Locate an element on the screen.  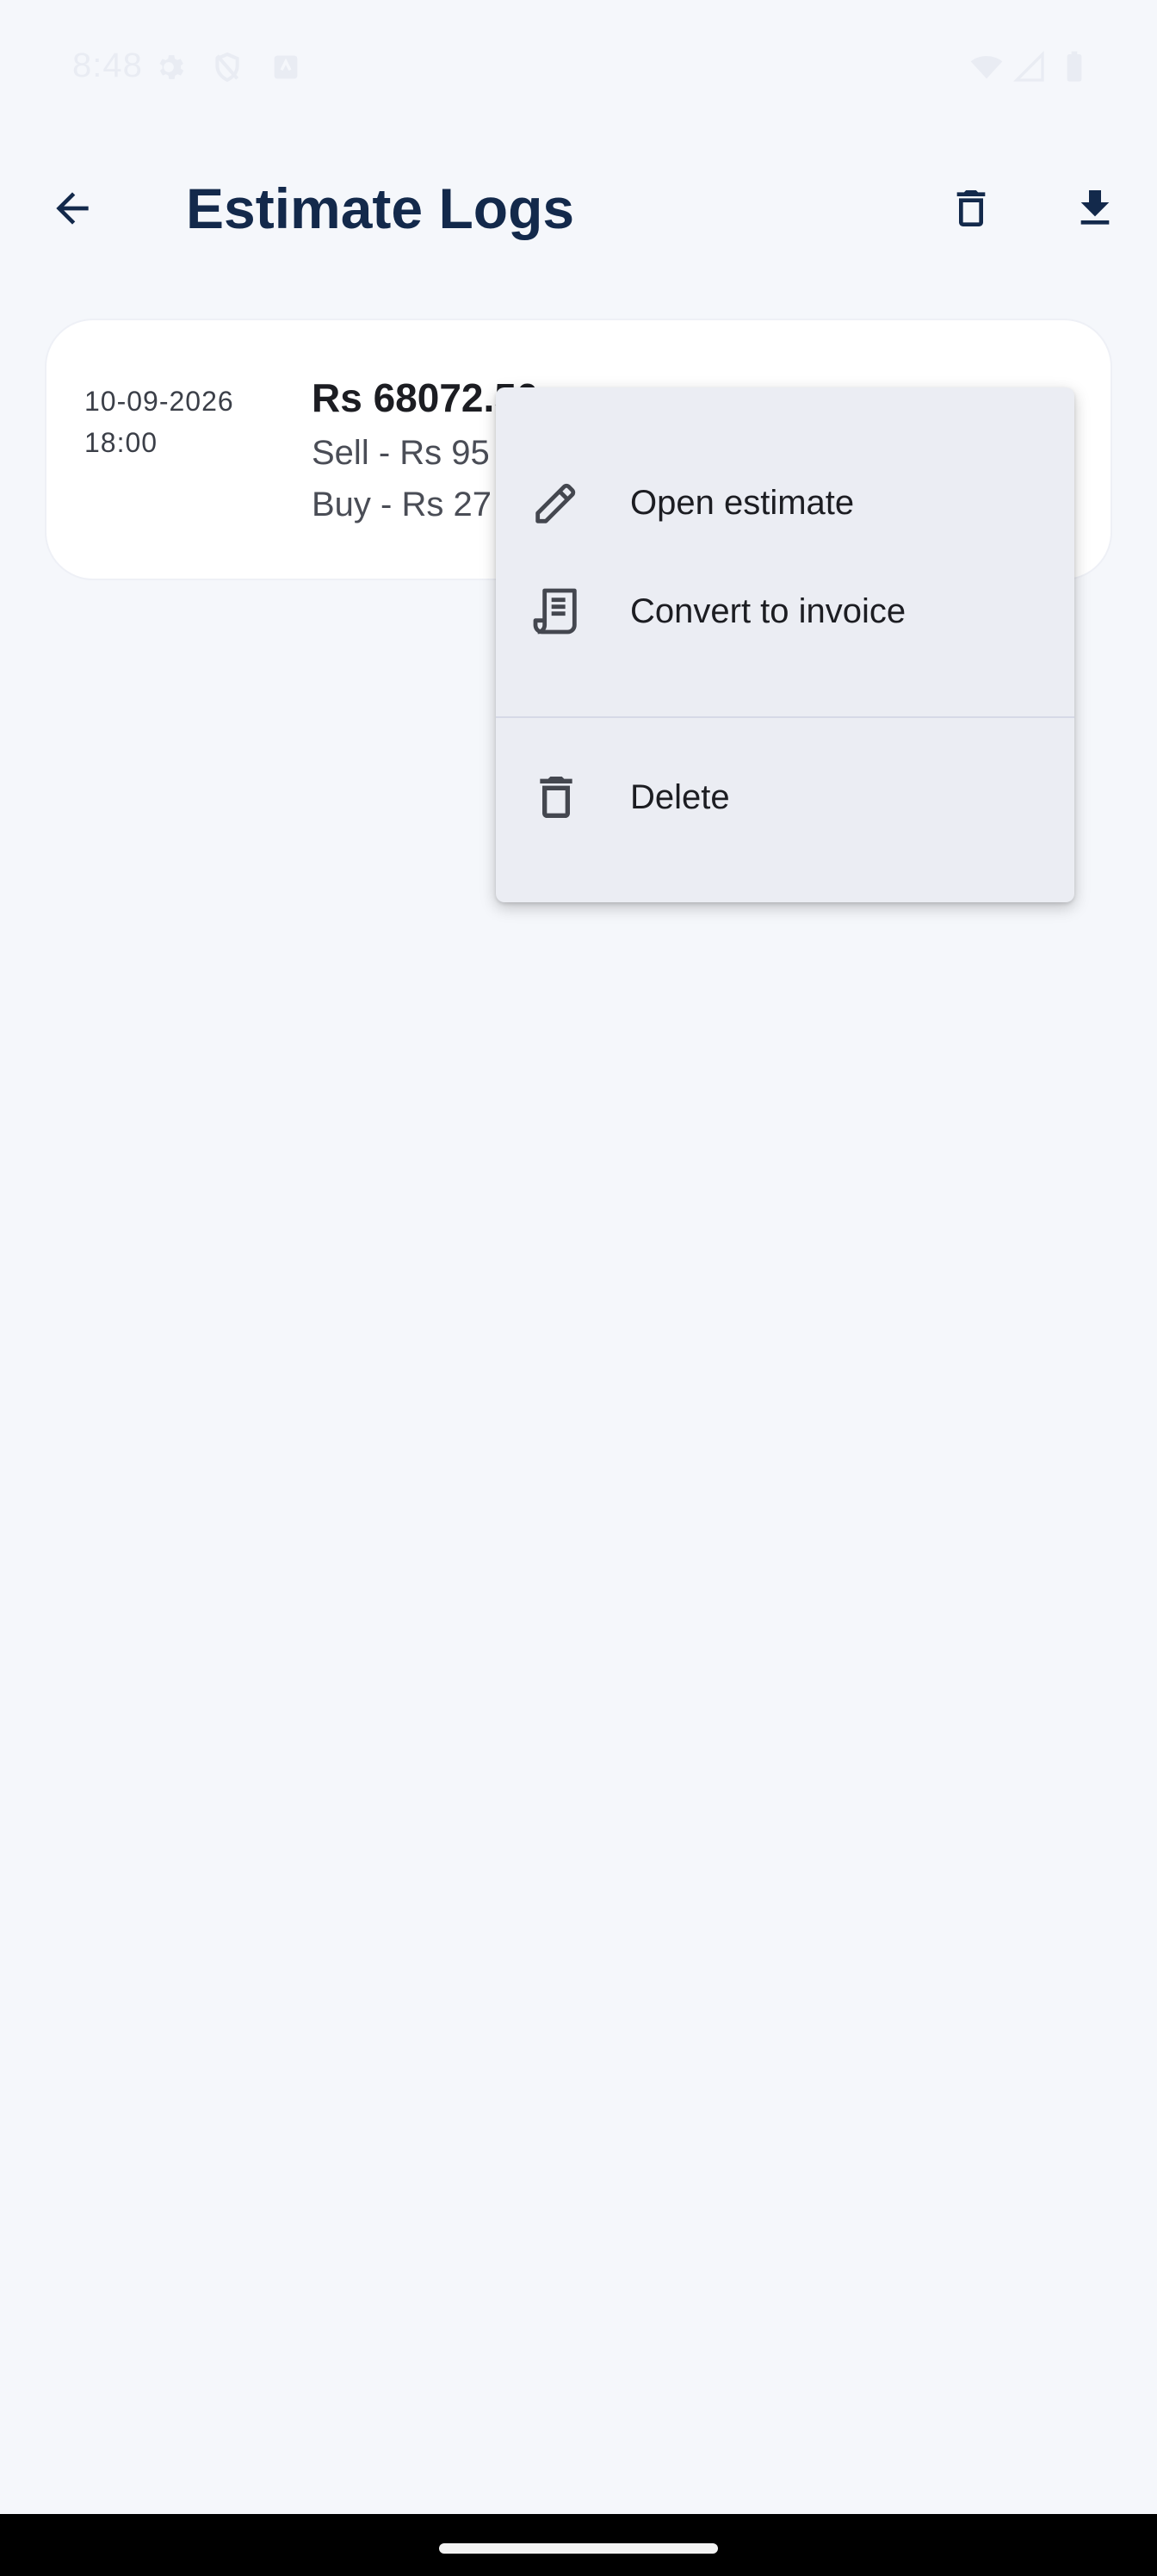
settings-icon is located at coordinates (169, 67).